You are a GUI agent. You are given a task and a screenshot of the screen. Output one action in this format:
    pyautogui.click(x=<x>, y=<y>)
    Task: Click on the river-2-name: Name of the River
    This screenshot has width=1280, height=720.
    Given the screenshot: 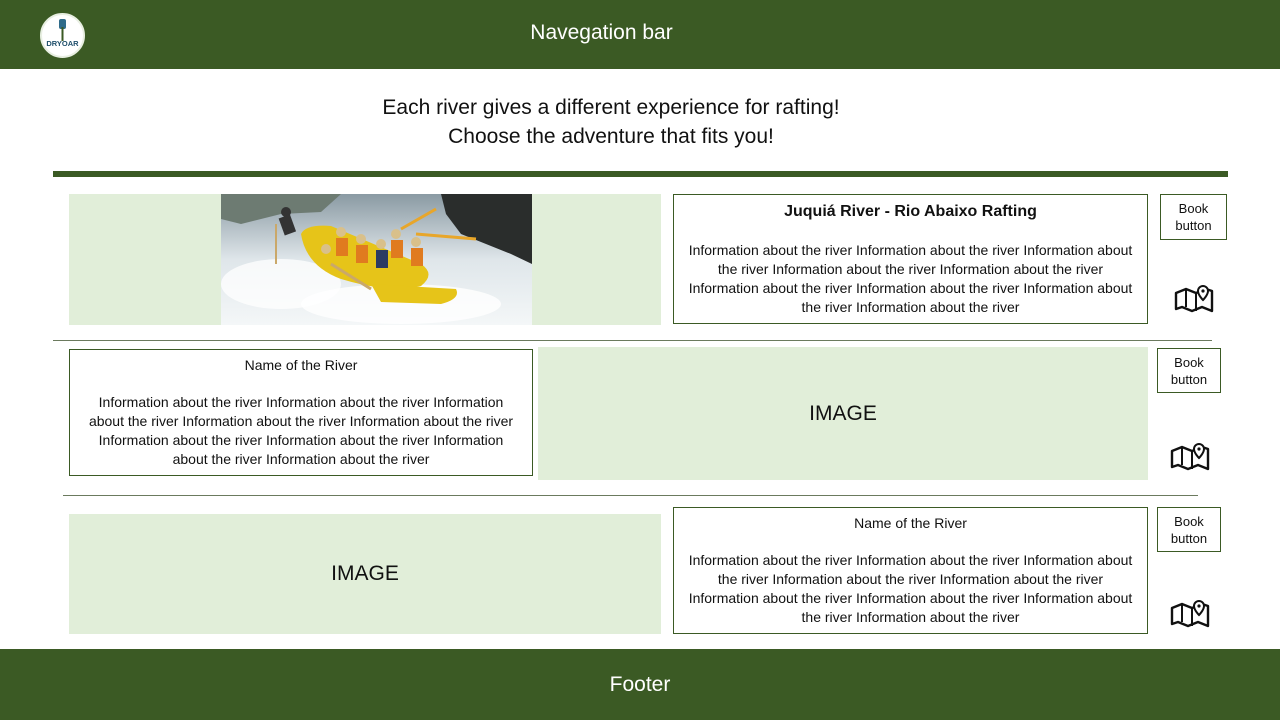 What is the action you would take?
    pyautogui.click(x=301, y=365)
    